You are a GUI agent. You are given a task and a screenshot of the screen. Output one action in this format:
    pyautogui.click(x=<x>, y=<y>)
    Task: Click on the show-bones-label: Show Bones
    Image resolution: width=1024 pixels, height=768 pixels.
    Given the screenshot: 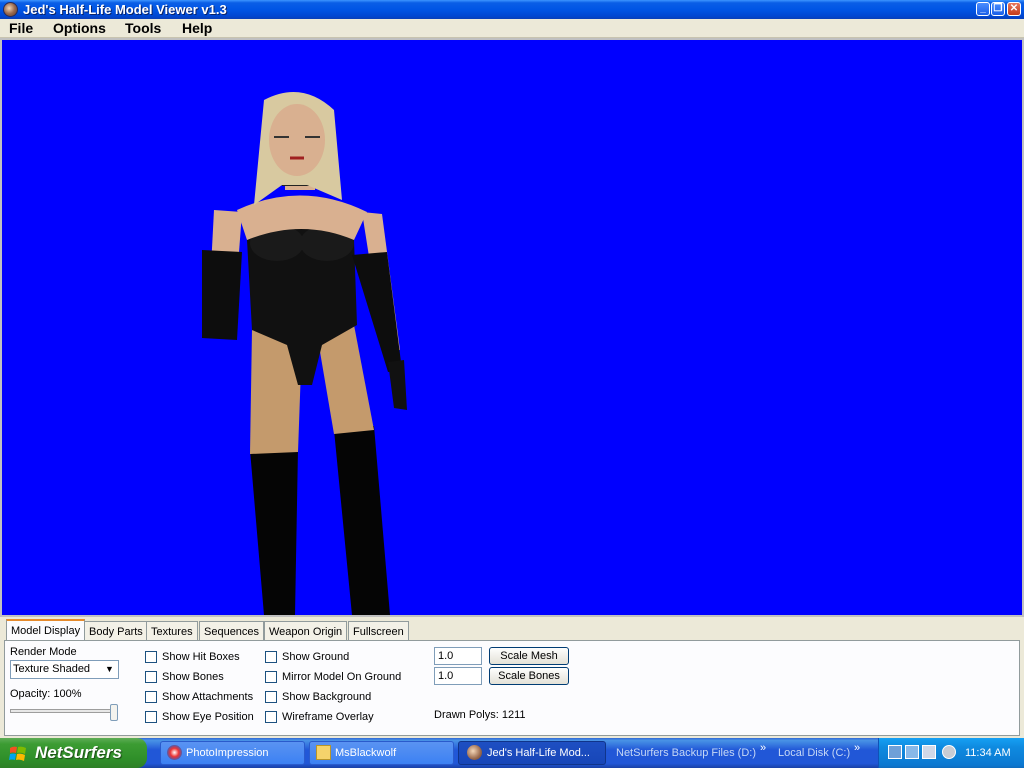 What is the action you would take?
    pyautogui.click(x=193, y=677)
    